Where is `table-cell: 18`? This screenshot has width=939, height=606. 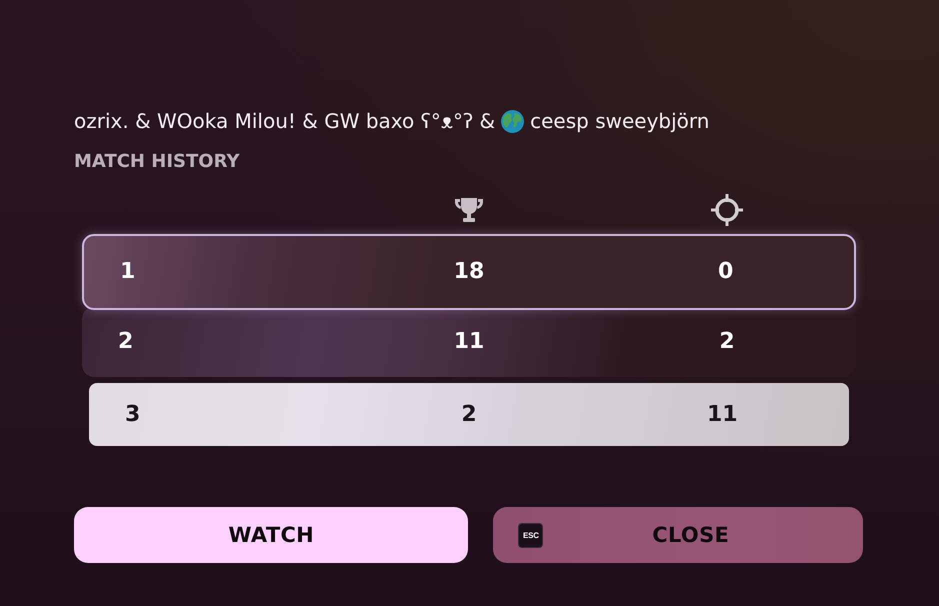
table-cell: 18 is located at coordinates (469, 272).